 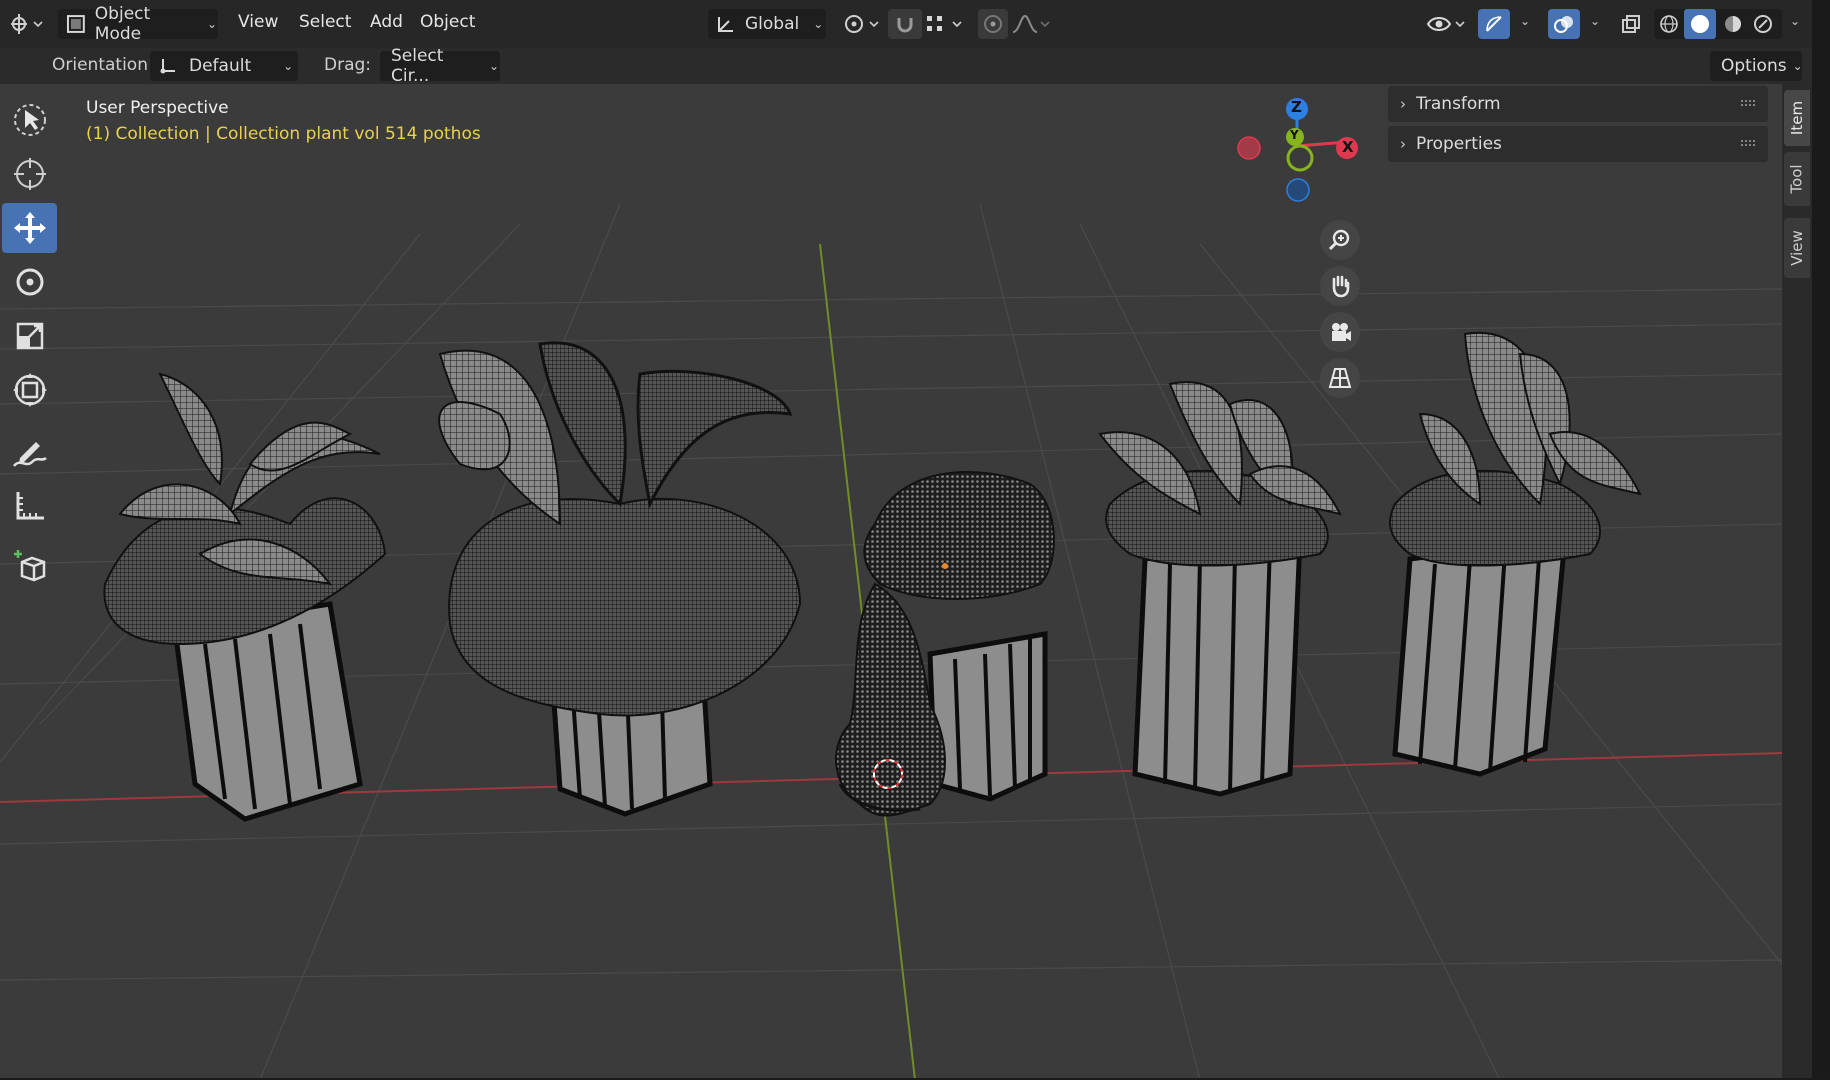 I want to click on material-sphere-icon, so click(x=1733, y=24).